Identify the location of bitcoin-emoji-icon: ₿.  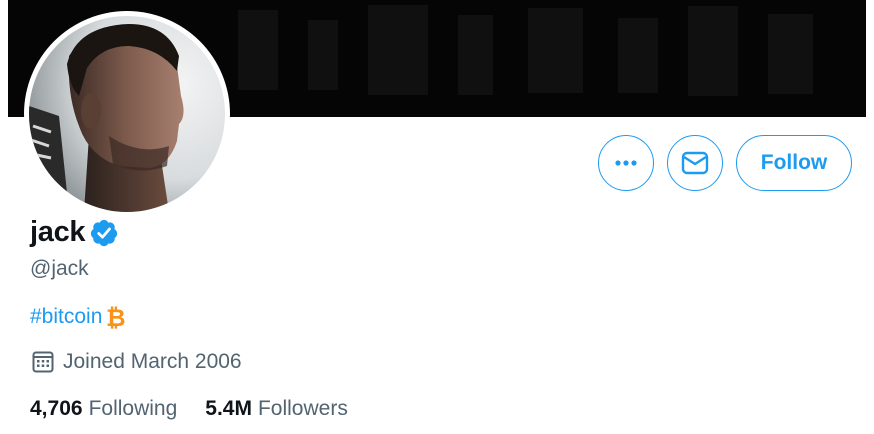
(116, 317).